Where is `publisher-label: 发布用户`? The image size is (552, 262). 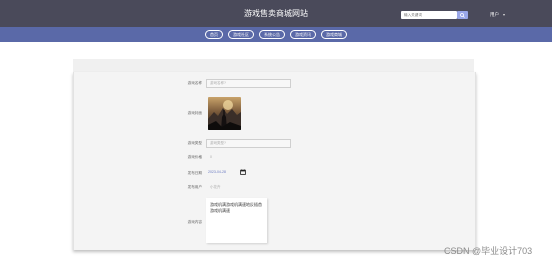 publisher-label: 发布用户 is located at coordinates (194, 187).